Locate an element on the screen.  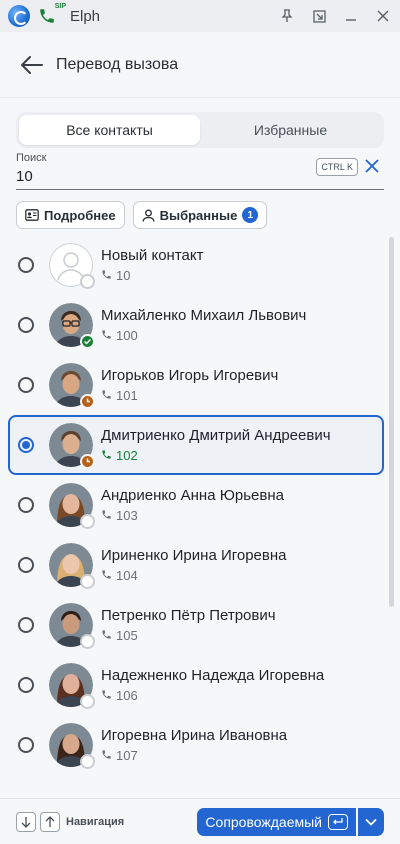
search-field: Поиск CTRL K is located at coordinates (200, 170).